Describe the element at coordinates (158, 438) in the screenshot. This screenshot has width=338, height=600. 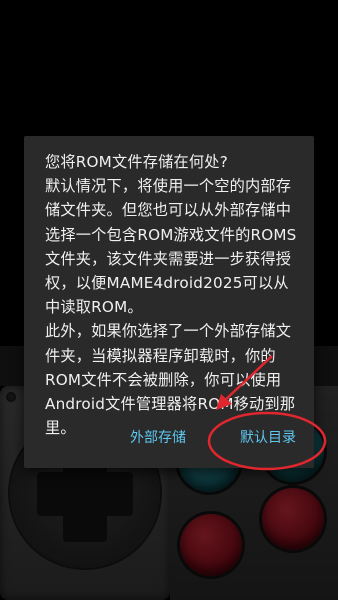
I see `external-storage-button: 外部存储` at that location.